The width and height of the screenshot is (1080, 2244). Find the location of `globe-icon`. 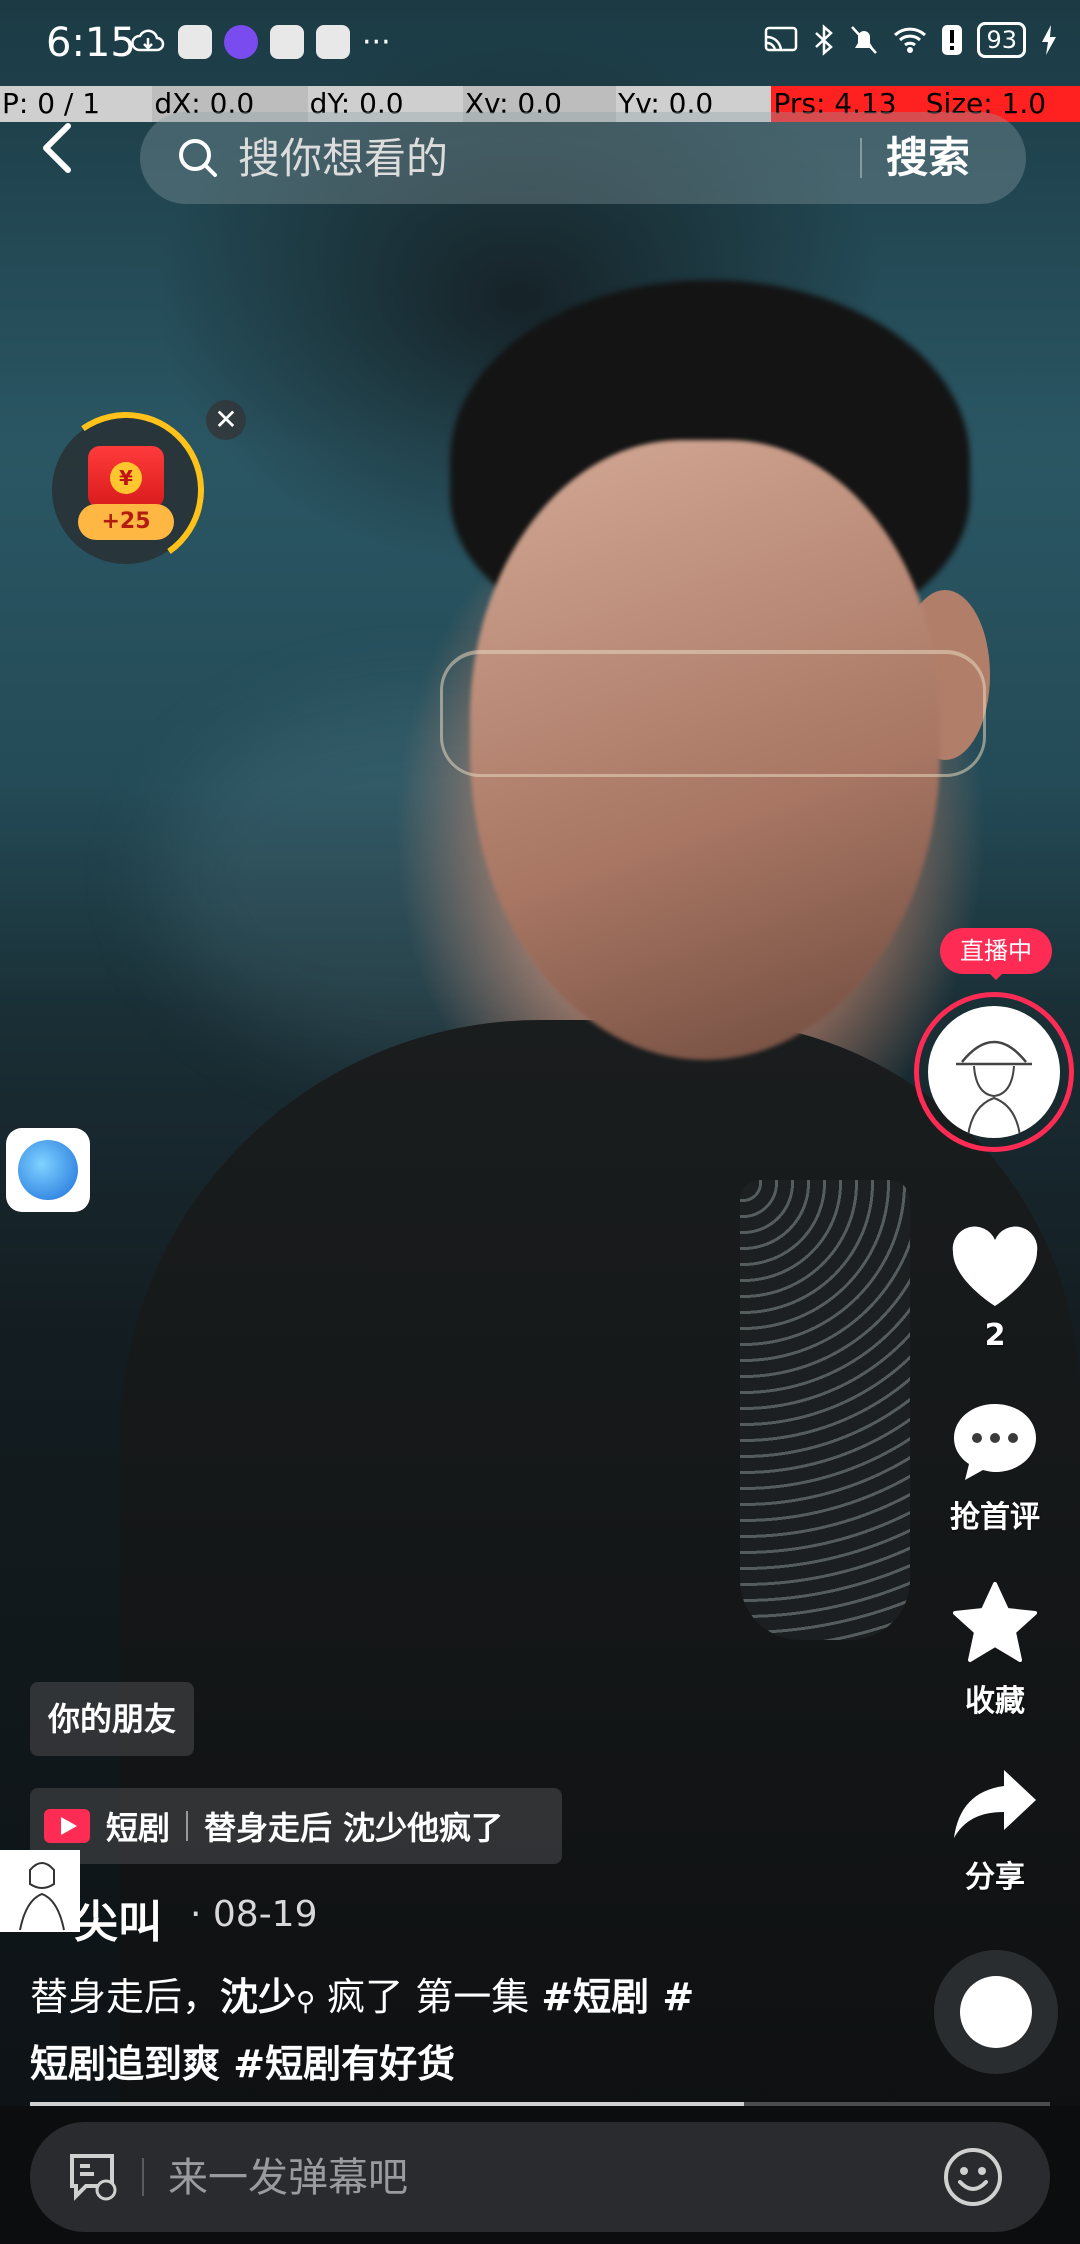

globe-icon is located at coordinates (48, 1170).